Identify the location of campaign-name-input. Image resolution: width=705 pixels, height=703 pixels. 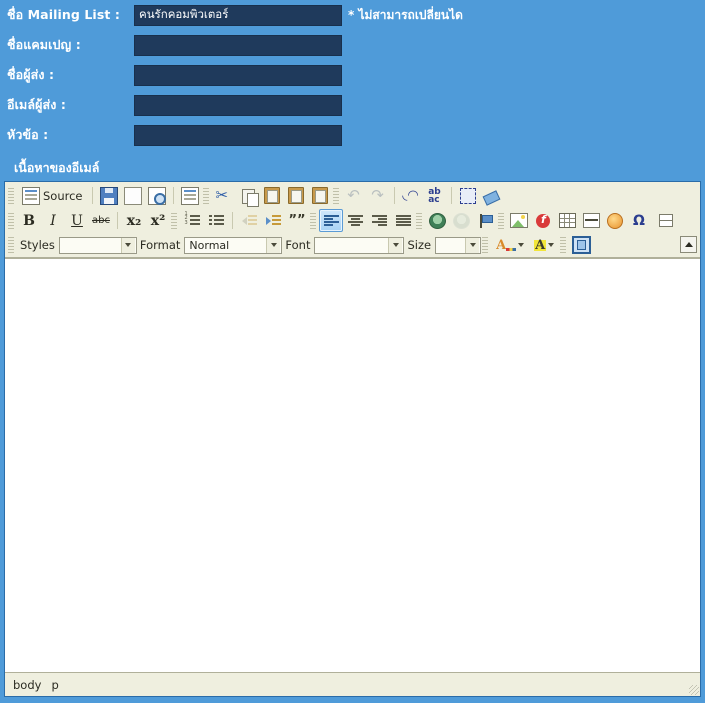
(238, 45).